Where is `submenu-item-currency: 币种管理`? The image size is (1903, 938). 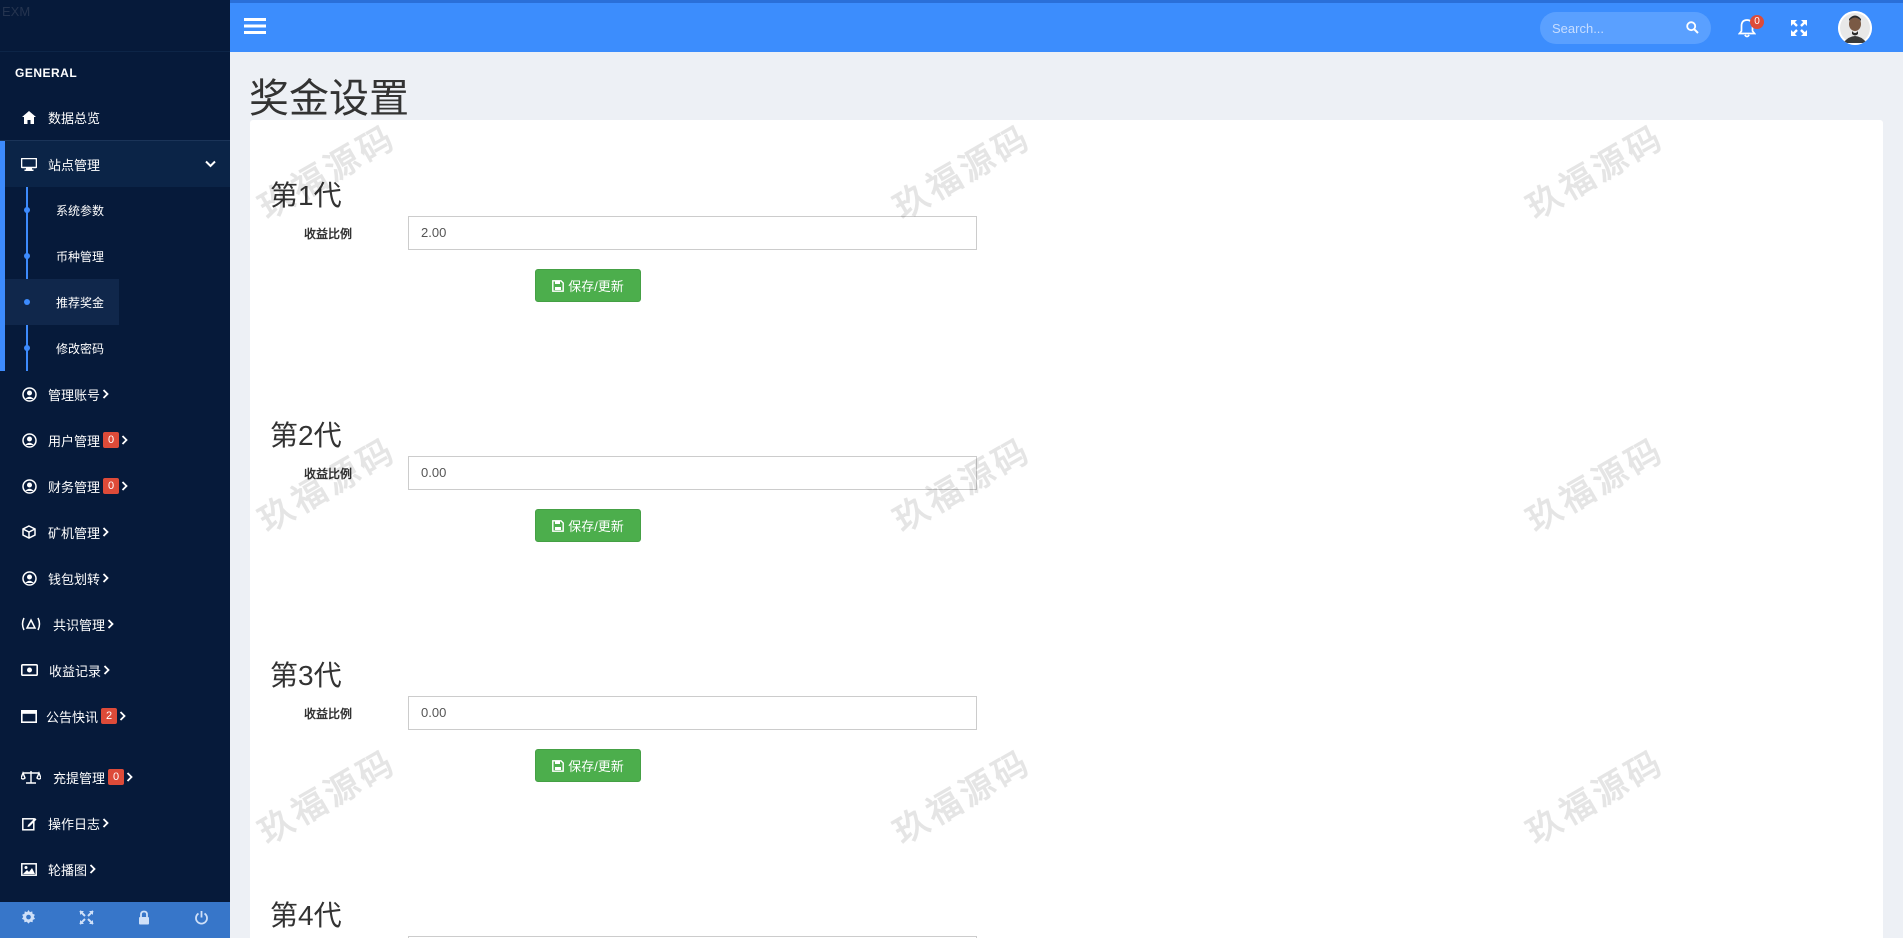
submenu-item-currency: 币种管理 is located at coordinates (117, 256).